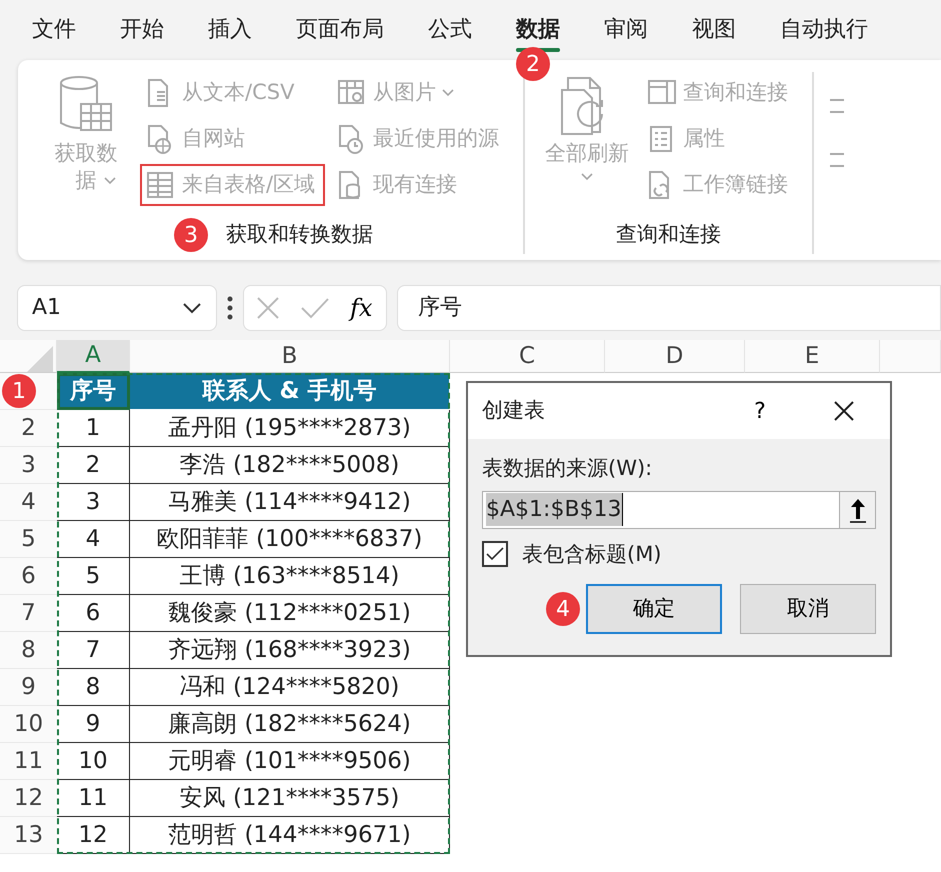 The height and width of the screenshot is (872, 941). Describe the element at coordinates (290, 835) in the screenshot. I see `table-cell: 范明哲 (144****9671)` at that location.